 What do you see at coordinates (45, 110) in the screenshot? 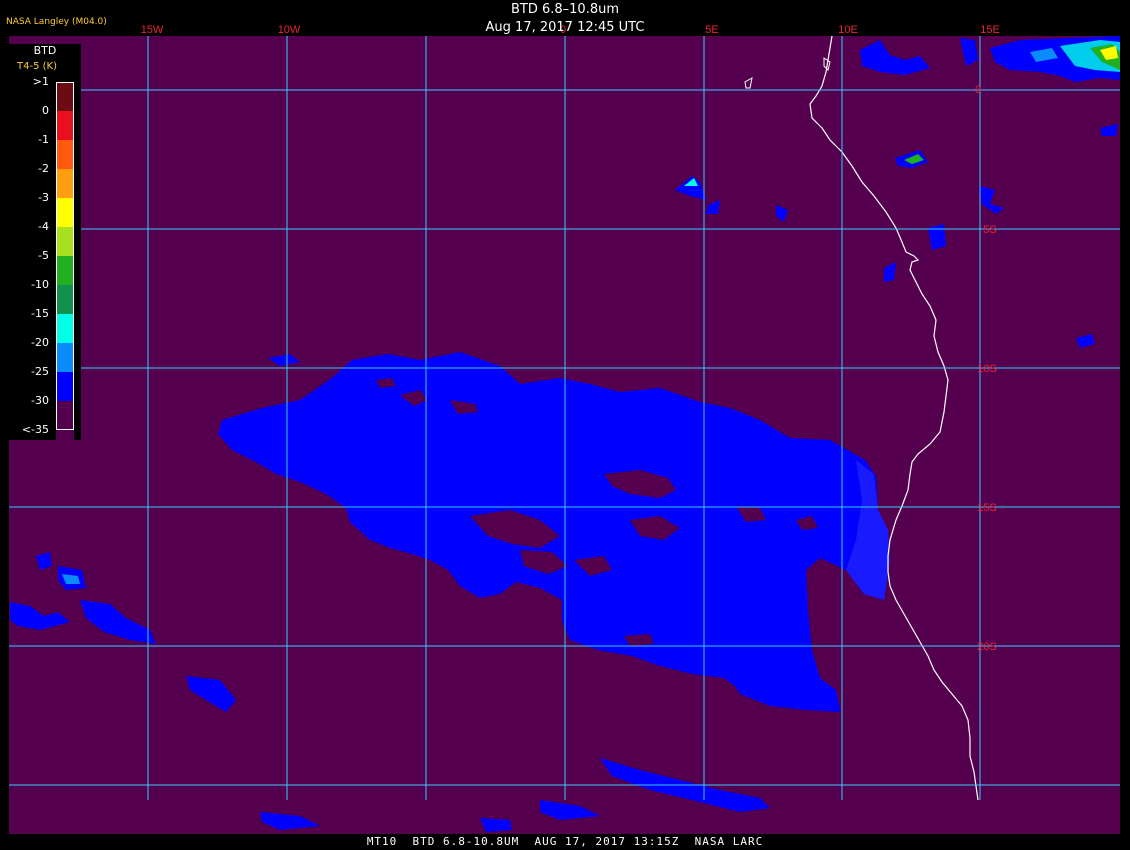
I see `legend-label: 0` at bounding box center [45, 110].